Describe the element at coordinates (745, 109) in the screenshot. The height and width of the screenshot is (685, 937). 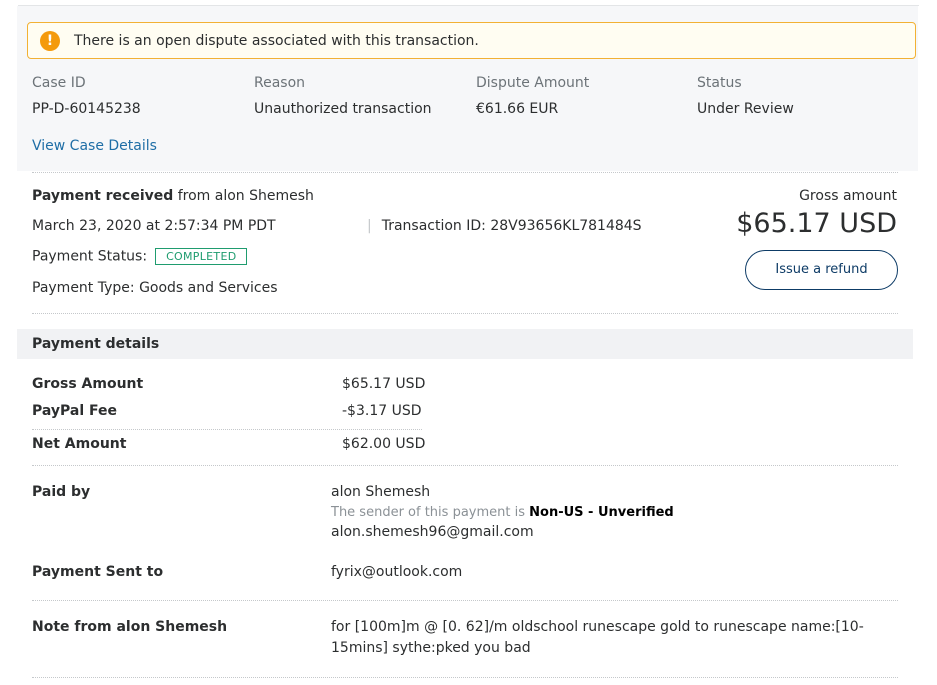
I see `status-value: Under Review` at that location.